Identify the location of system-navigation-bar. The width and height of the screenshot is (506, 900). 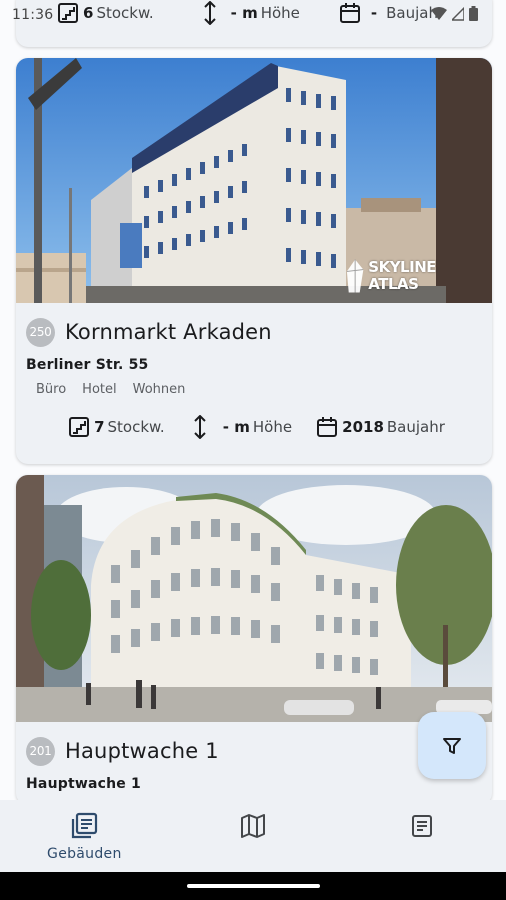
(253, 886).